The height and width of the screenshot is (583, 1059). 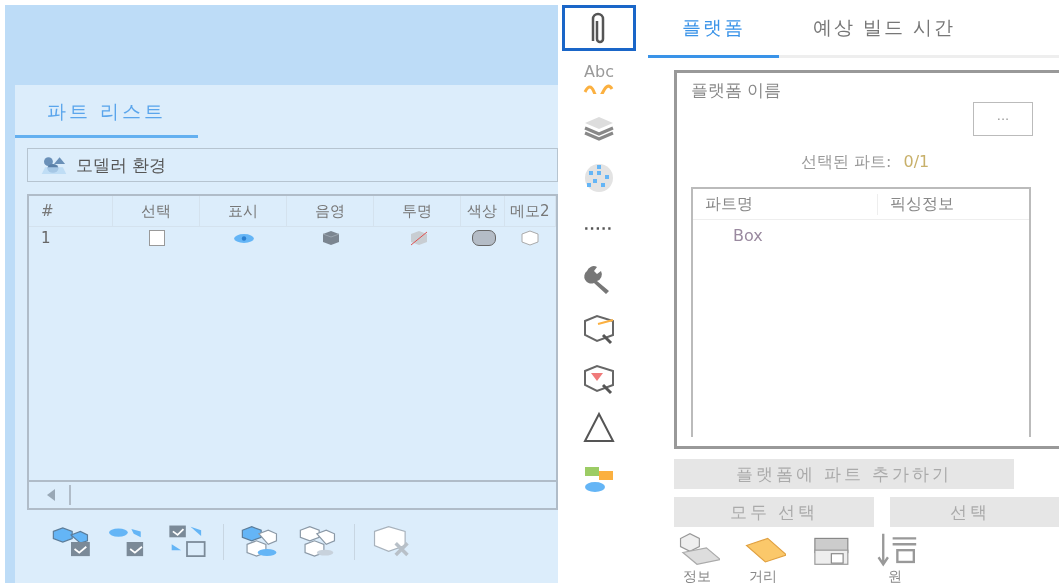 I want to click on color-swatch, so click(x=483, y=238).